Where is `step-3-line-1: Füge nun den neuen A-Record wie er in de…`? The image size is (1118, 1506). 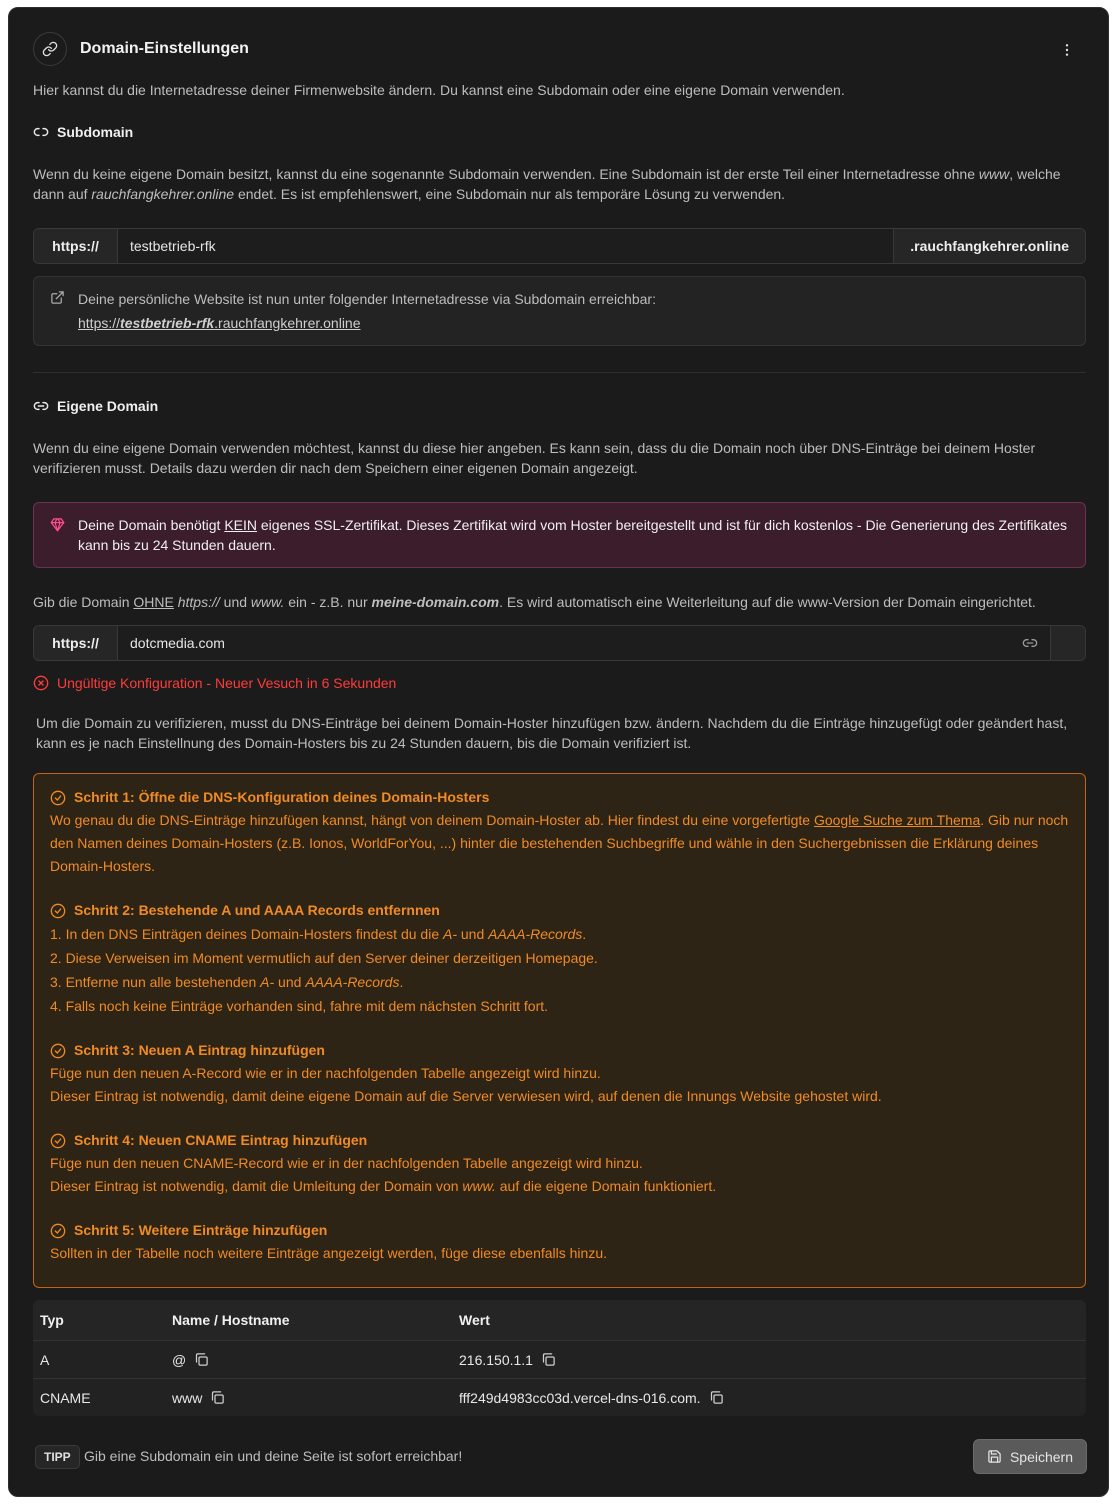 step-3-line-1: Füge nun den neuen A-Record wie er in de… is located at coordinates (325, 1073).